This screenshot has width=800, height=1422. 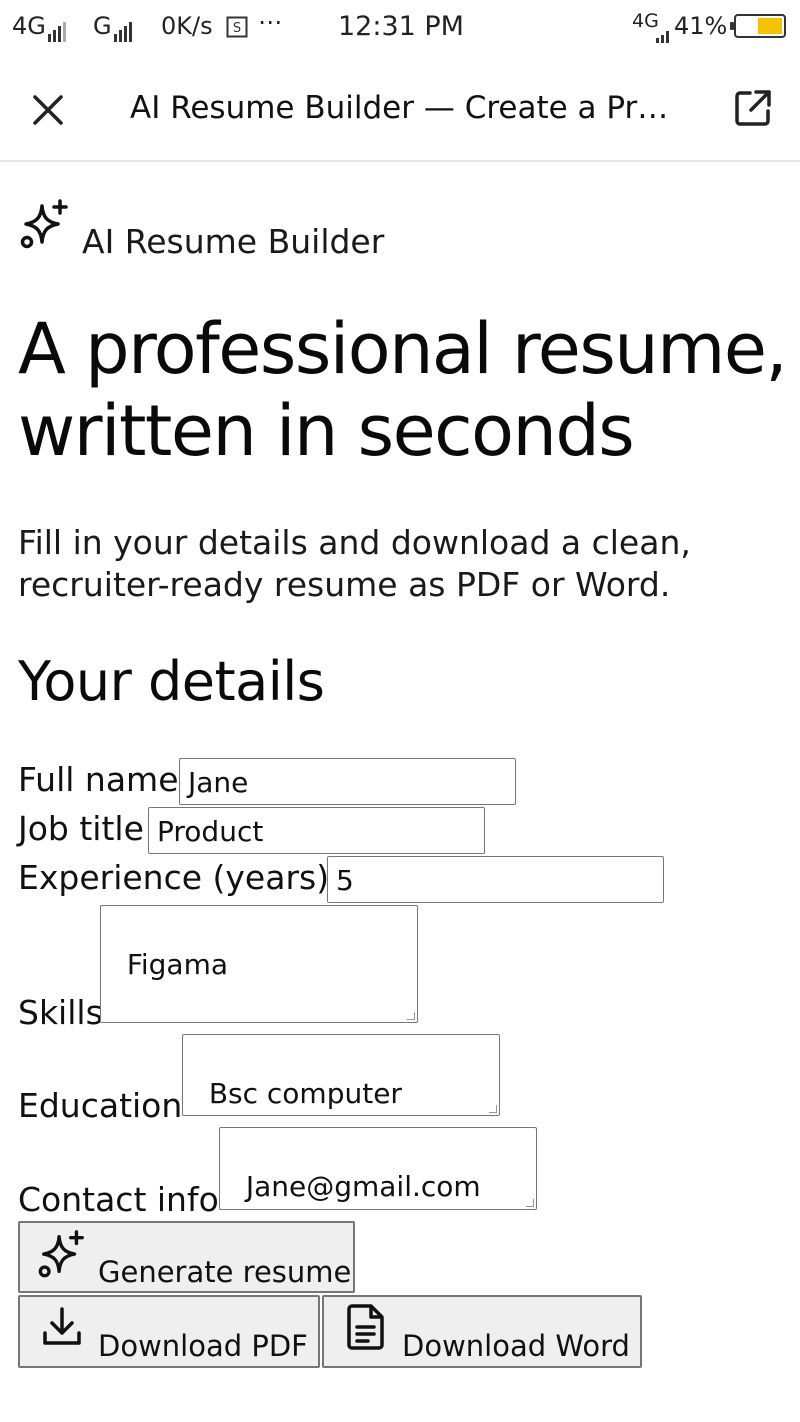 What do you see at coordinates (58, 27) in the screenshot?
I see `signal-1-icon` at bounding box center [58, 27].